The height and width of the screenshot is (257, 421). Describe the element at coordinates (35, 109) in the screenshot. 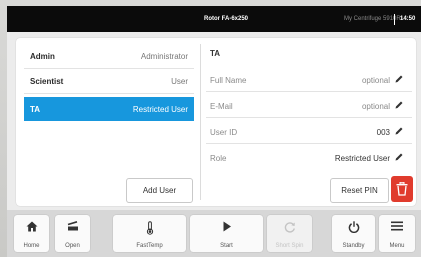

I see `user-name: TA` at that location.